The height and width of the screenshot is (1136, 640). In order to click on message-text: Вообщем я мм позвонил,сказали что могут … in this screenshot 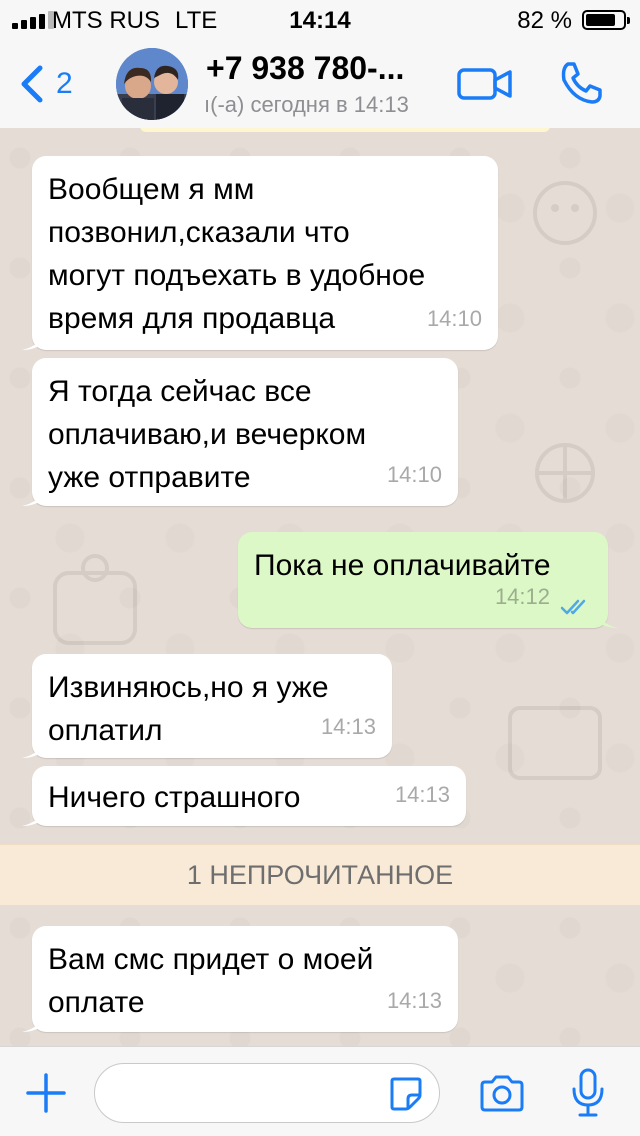, I will do `click(237, 254)`.